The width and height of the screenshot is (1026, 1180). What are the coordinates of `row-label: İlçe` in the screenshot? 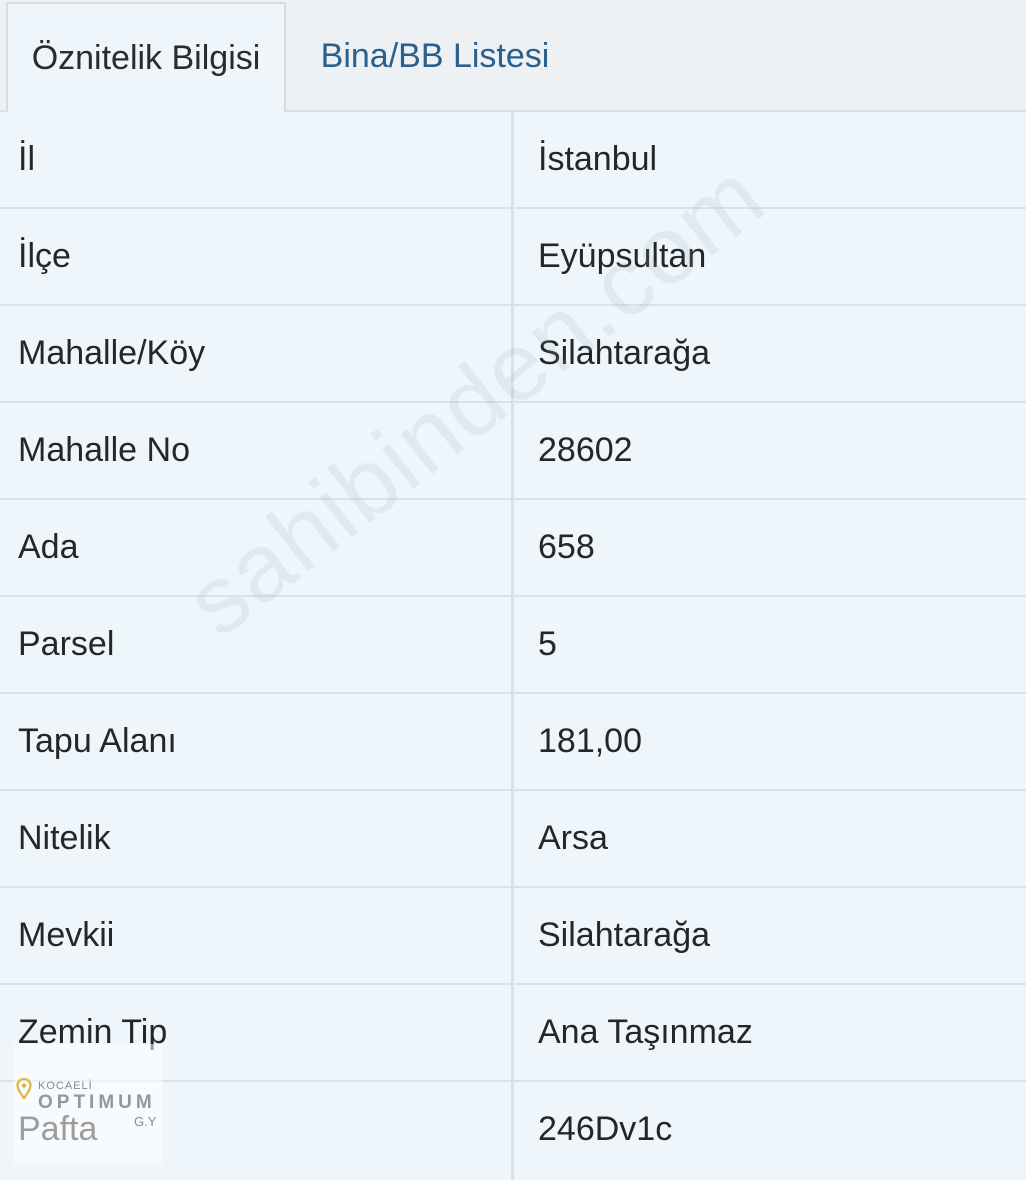 It's located at (44, 256).